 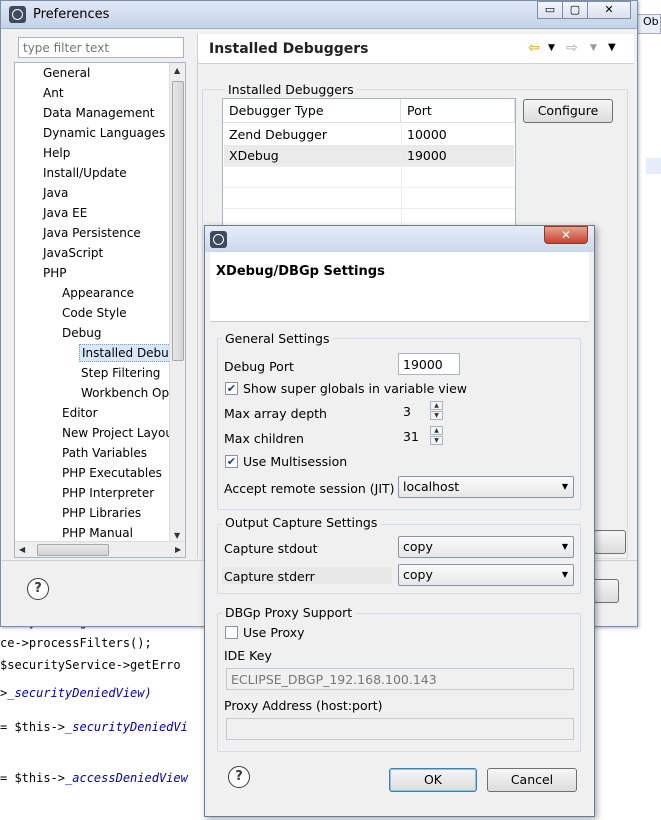 I want to click on tree-item: Data Management, so click(x=99, y=113).